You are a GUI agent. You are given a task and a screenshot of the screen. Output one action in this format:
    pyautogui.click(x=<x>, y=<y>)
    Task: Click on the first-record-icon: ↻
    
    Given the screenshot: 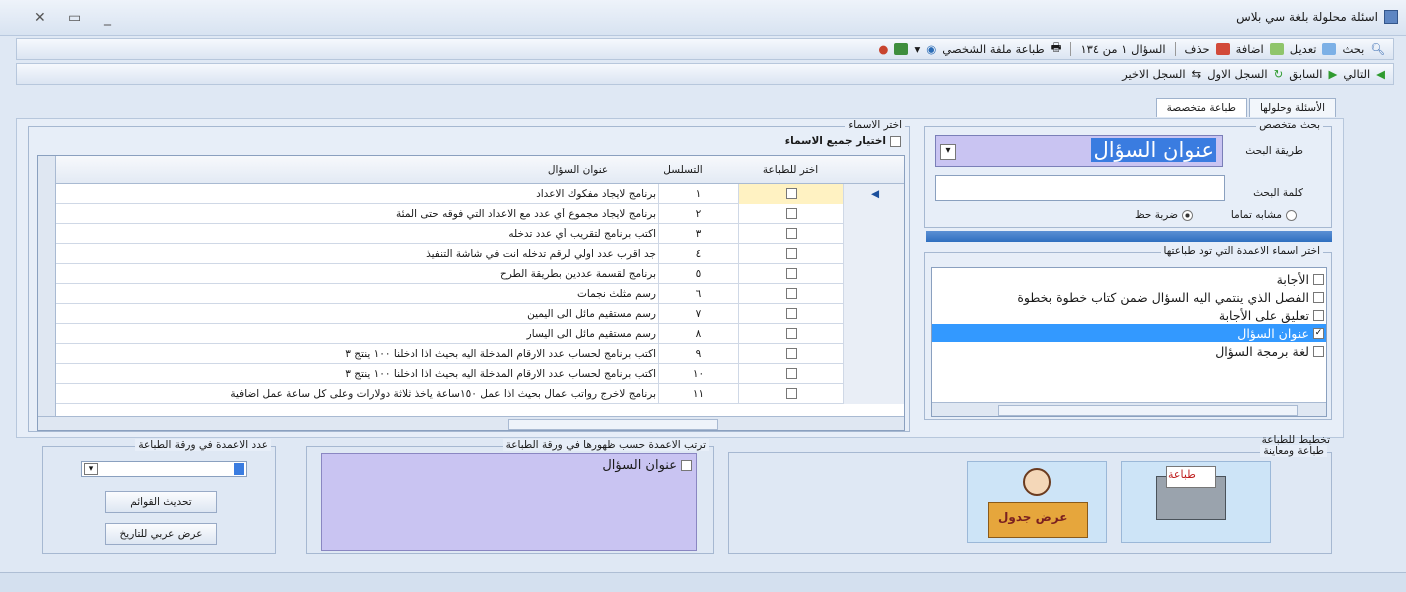 What is the action you would take?
    pyautogui.click(x=1279, y=74)
    